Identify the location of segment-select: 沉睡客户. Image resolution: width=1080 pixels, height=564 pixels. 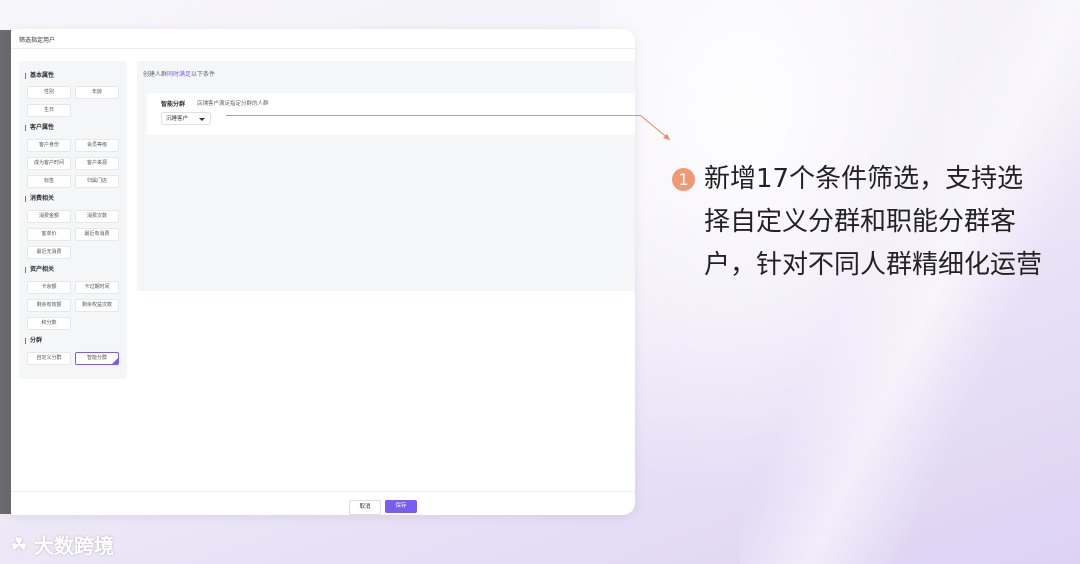
(186, 118).